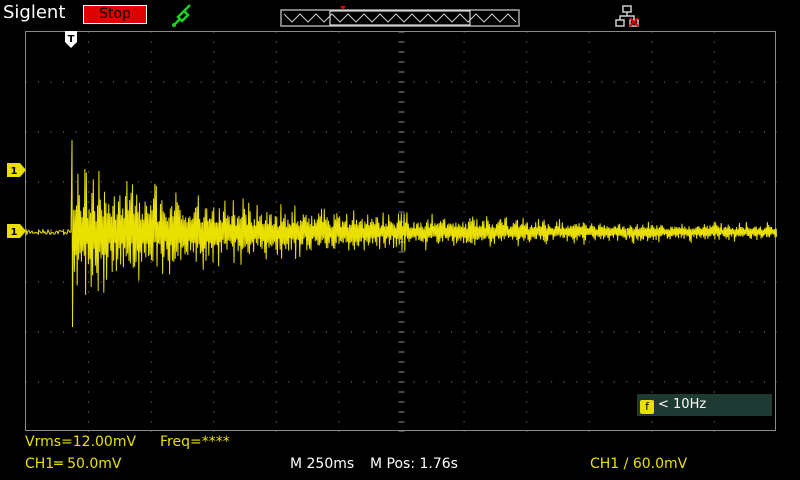  Describe the element at coordinates (81, 442) in the screenshot. I see `vrms-measurement: Vrms=12.00mV` at that location.